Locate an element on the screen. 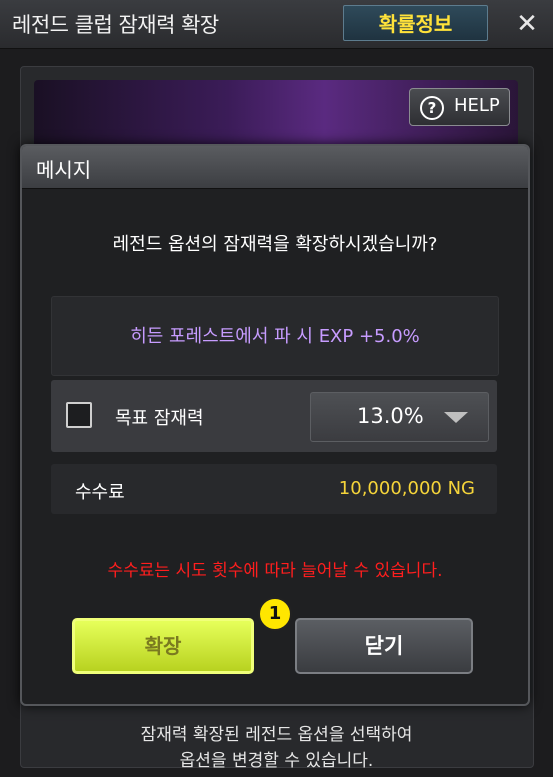  step-badge: 1 is located at coordinates (275, 614).